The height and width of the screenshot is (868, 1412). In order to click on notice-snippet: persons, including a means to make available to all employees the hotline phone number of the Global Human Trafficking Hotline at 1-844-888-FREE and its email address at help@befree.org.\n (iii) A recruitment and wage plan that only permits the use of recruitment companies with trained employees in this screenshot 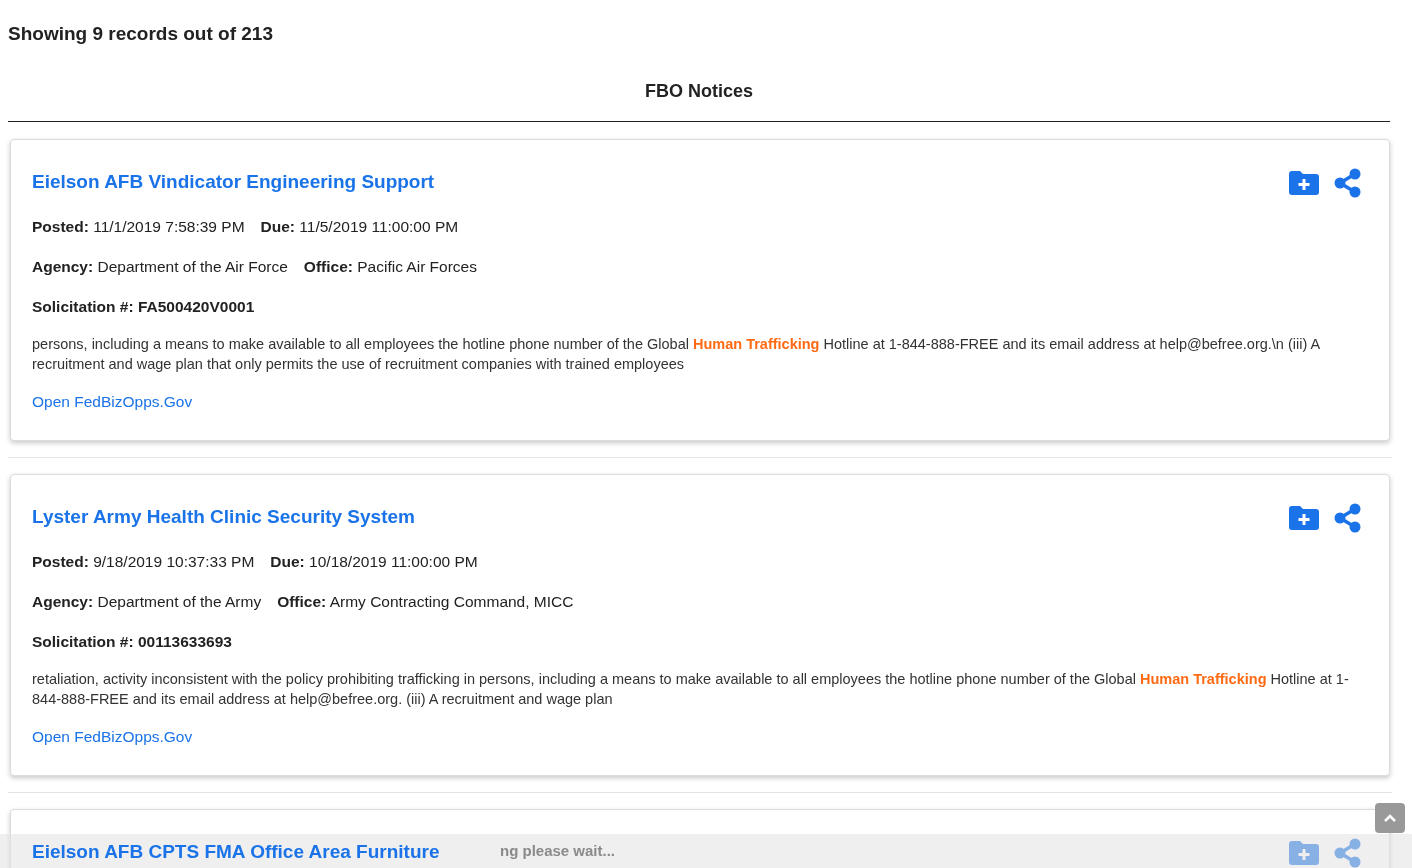, I will do `click(676, 355)`.